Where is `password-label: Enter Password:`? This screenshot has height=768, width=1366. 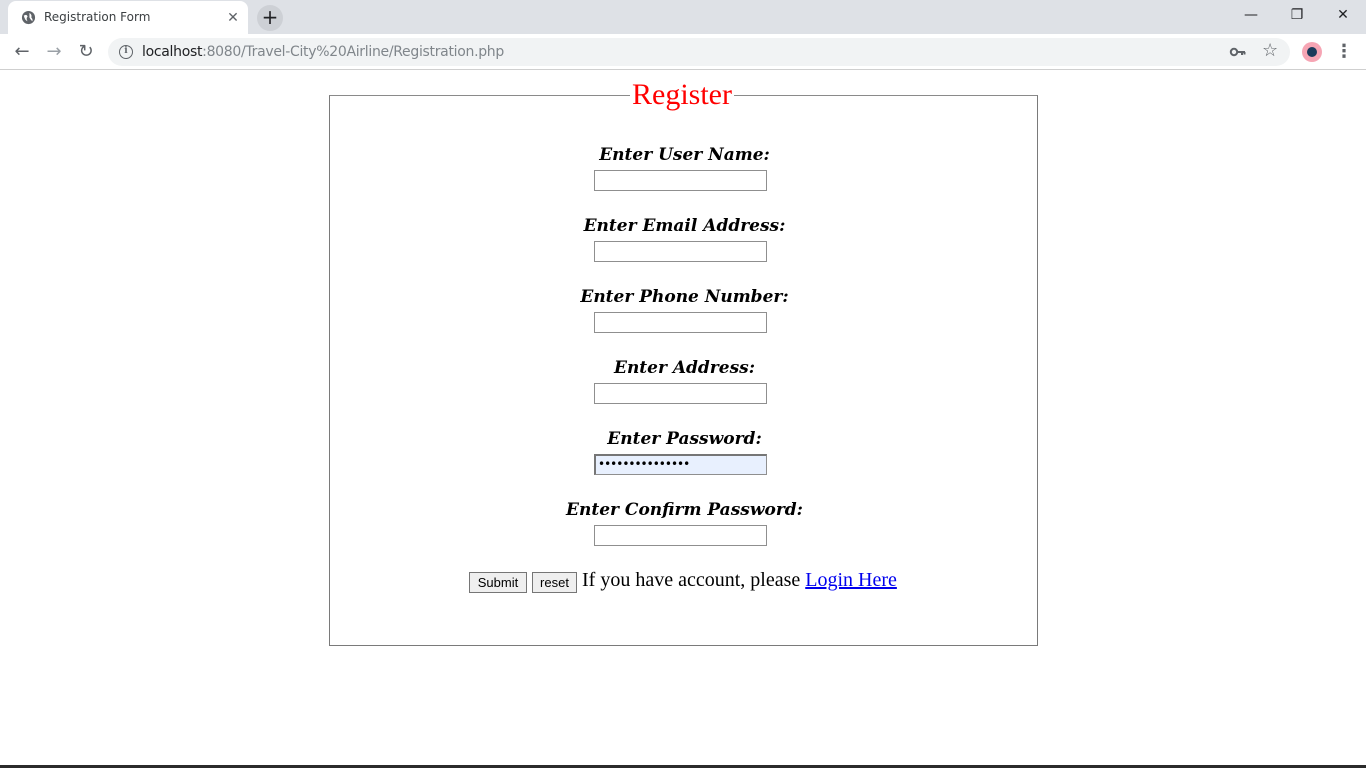 password-label: Enter Password: is located at coordinates (684, 439).